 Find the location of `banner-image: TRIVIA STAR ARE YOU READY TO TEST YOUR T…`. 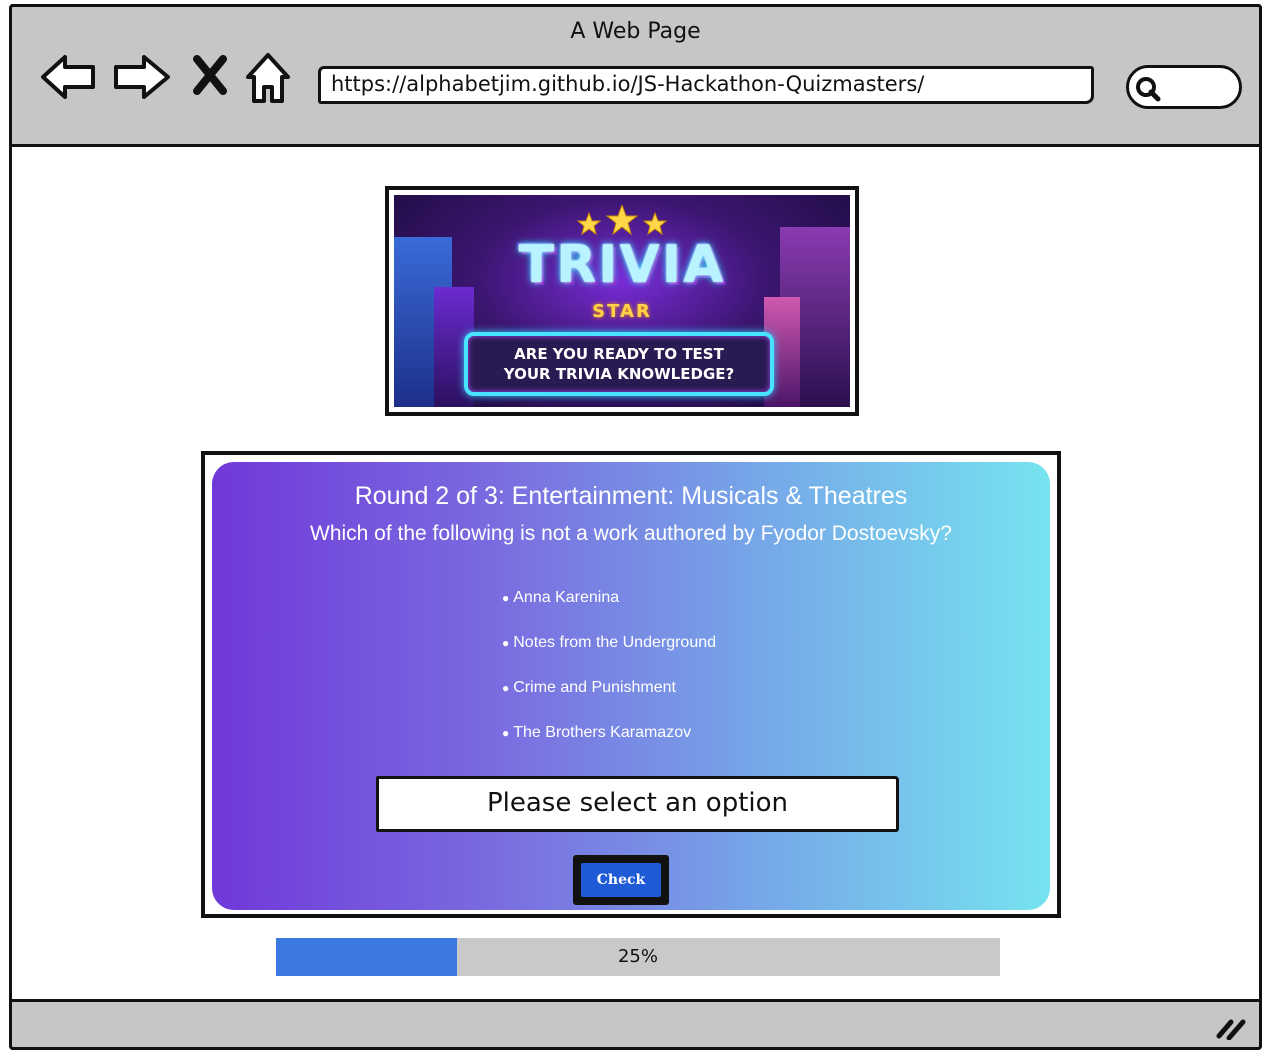

banner-image: TRIVIA STAR ARE YOU READY TO TEST YOUR T… is located at coordinates (622, 301).